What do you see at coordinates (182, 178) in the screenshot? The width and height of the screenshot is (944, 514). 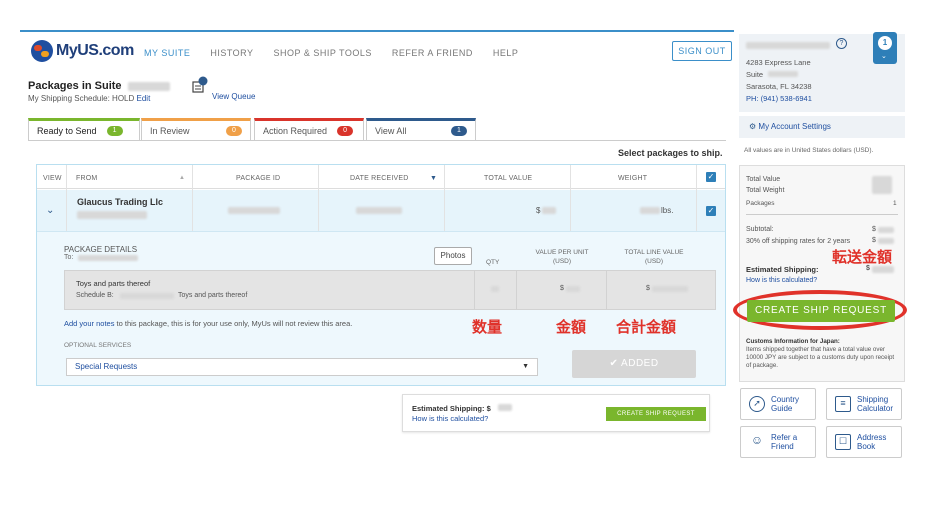 I see `sort-up-icon: ▲` at bounding box center [182, 178].